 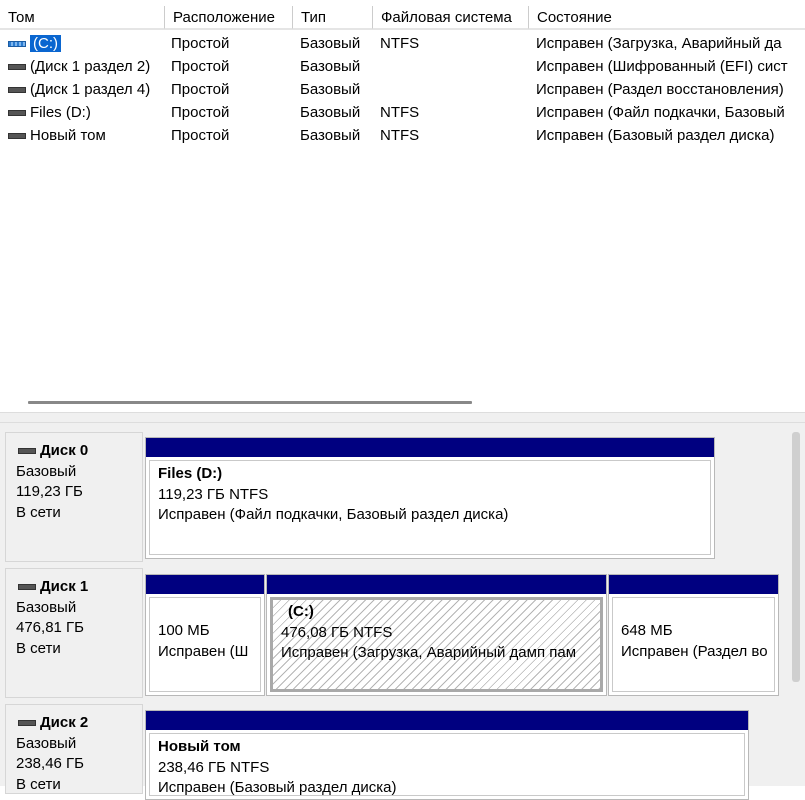 I want to click on volume-name: (C:), so click(x=45, y=43).